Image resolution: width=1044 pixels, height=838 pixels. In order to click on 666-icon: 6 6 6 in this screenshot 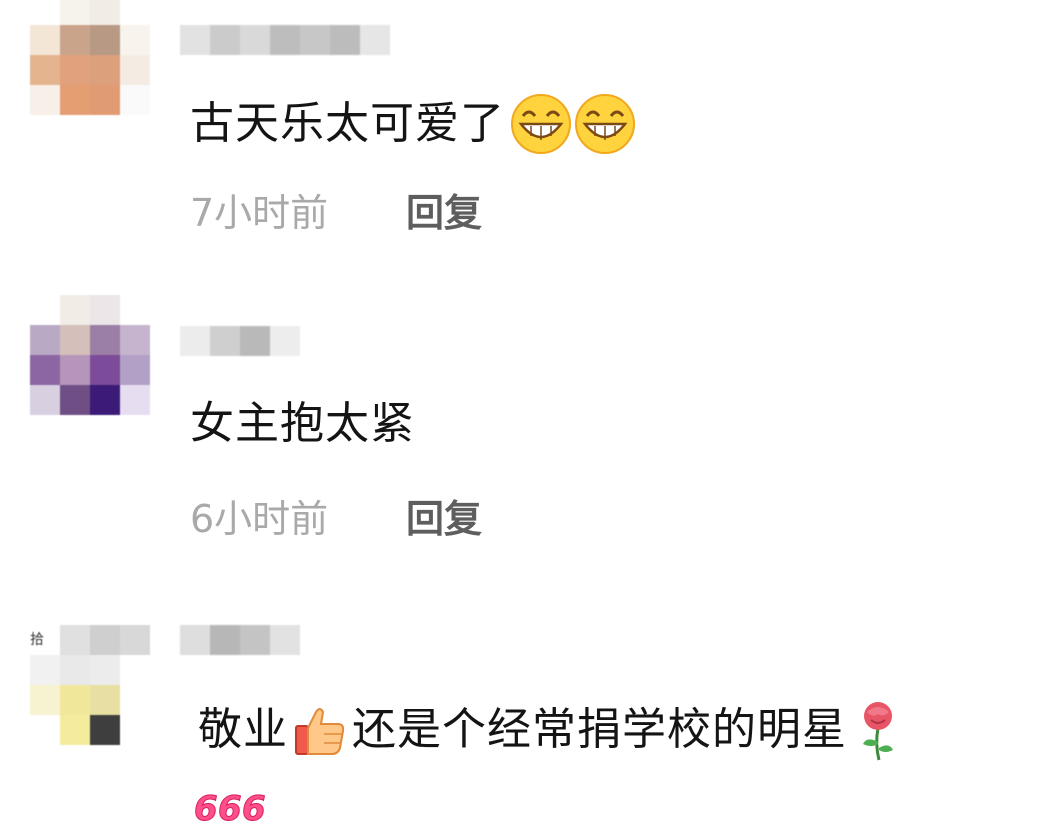, I will do `click(230, 809)`.